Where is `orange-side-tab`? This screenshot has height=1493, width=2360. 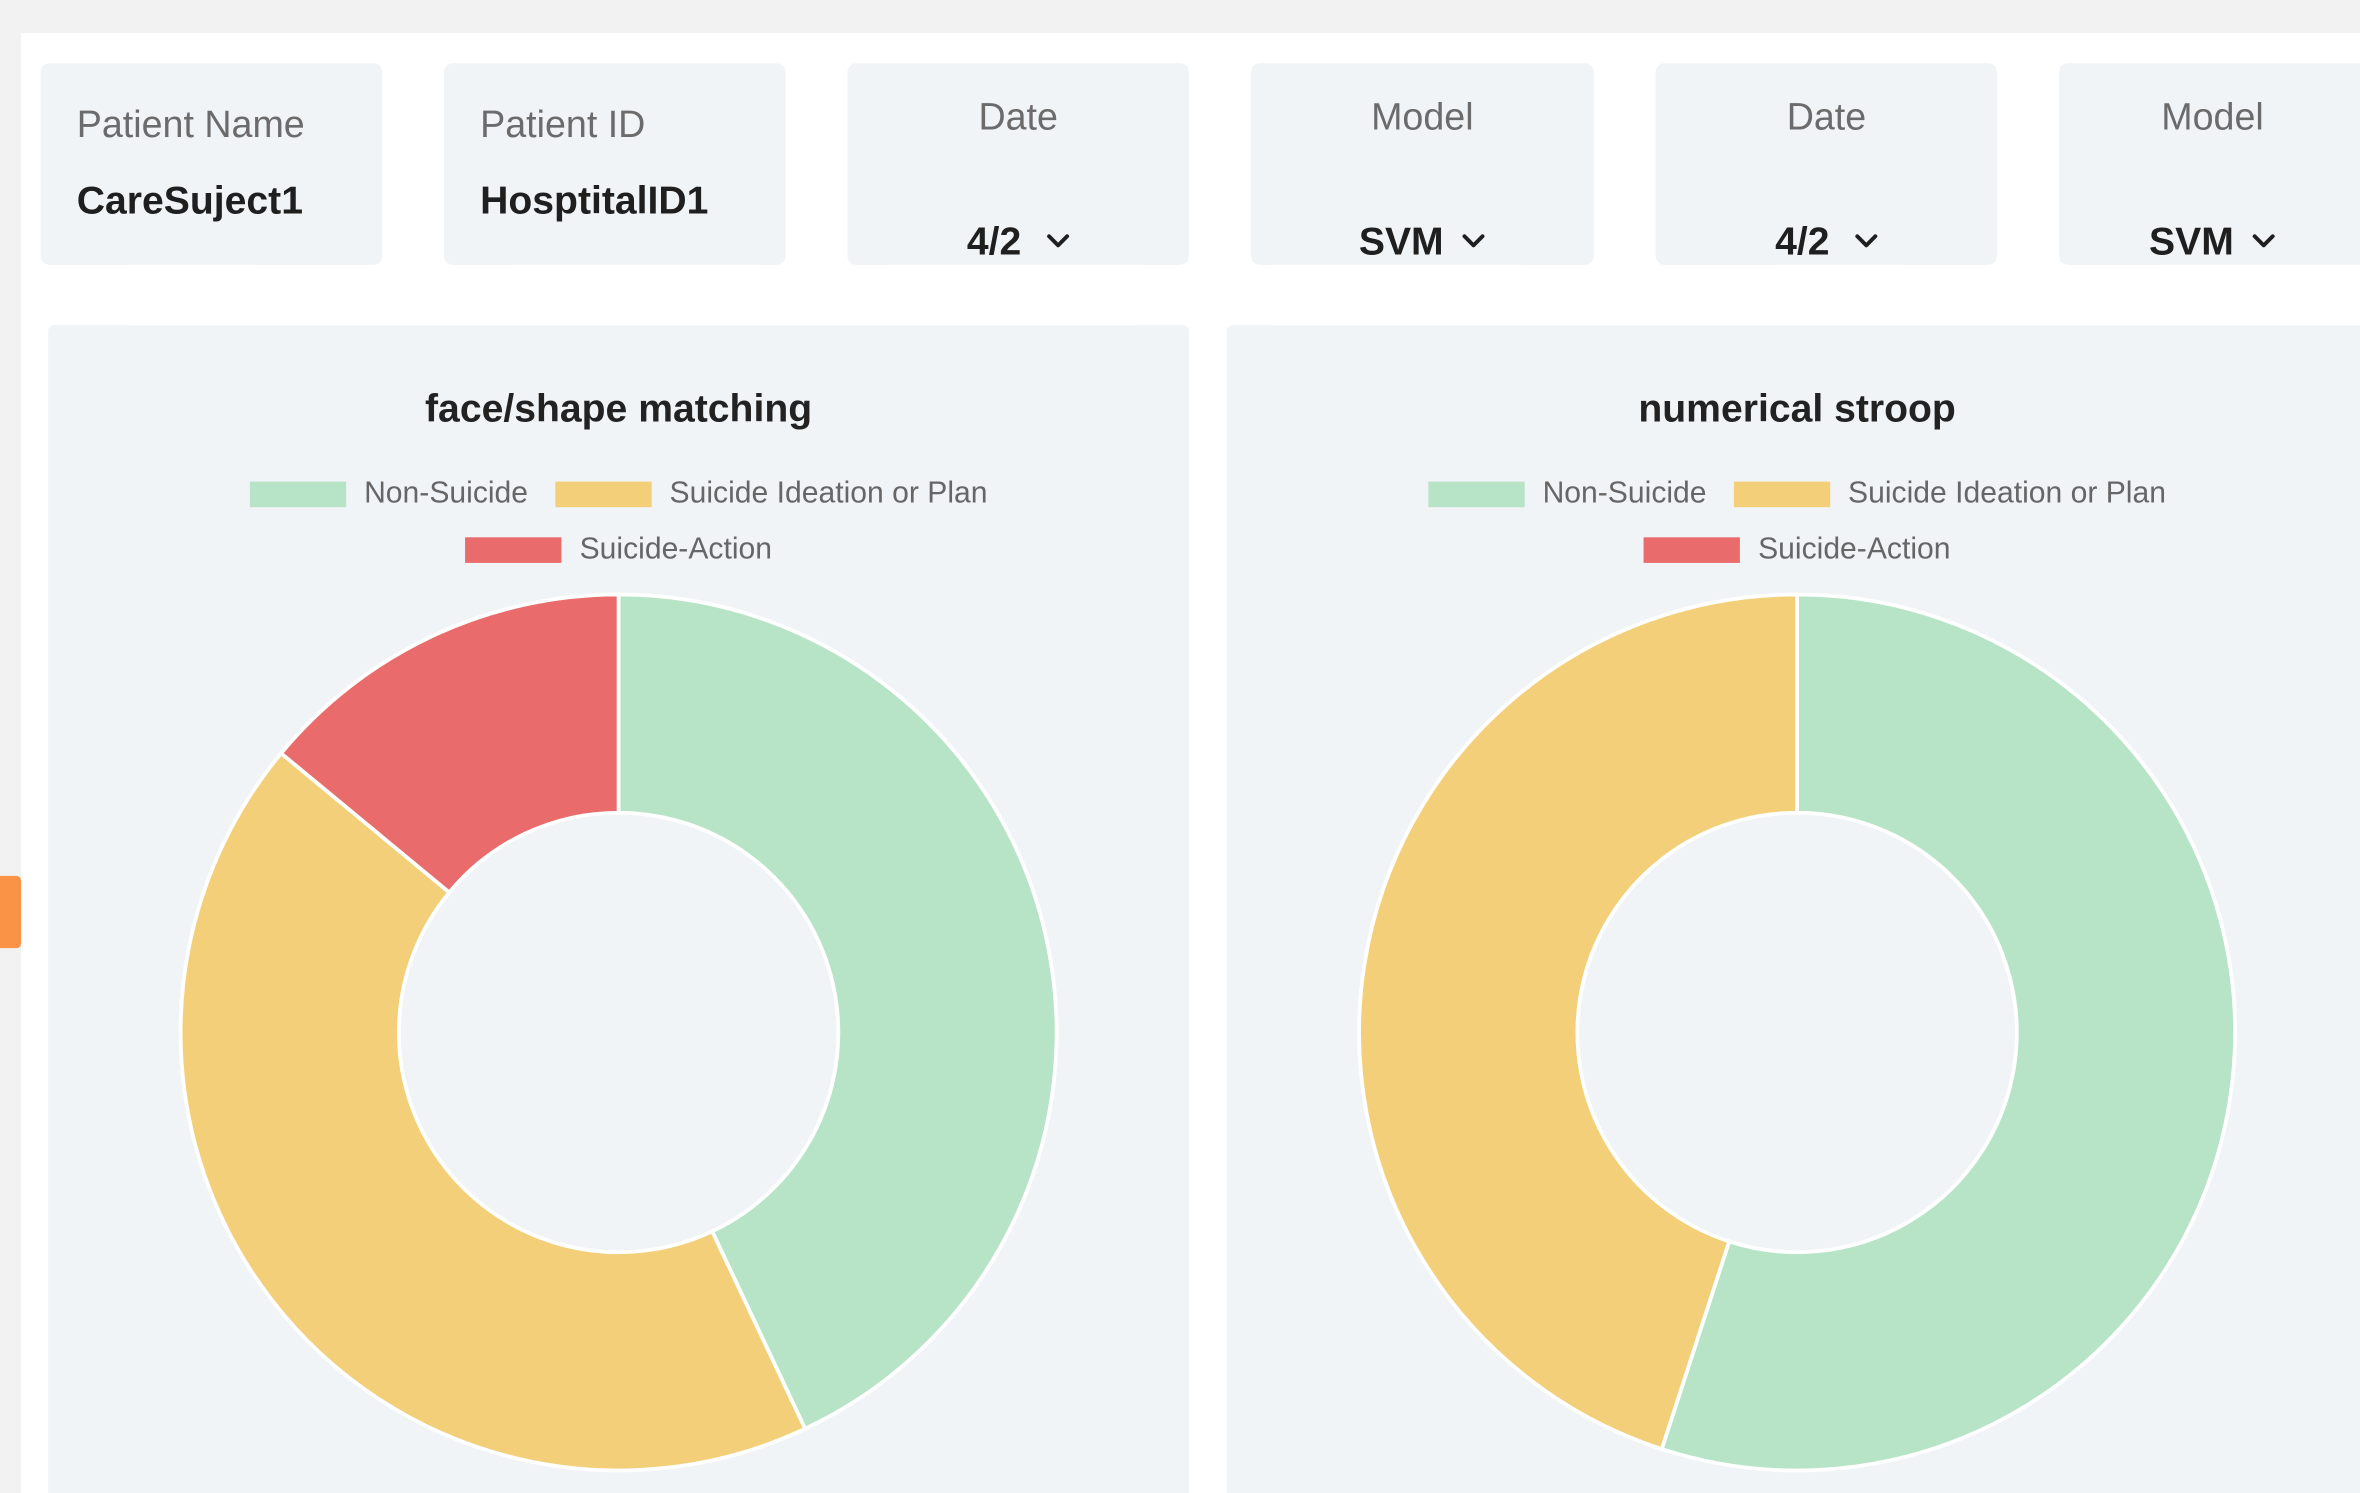 orange-side-tab is located at coordinates (11, 912).